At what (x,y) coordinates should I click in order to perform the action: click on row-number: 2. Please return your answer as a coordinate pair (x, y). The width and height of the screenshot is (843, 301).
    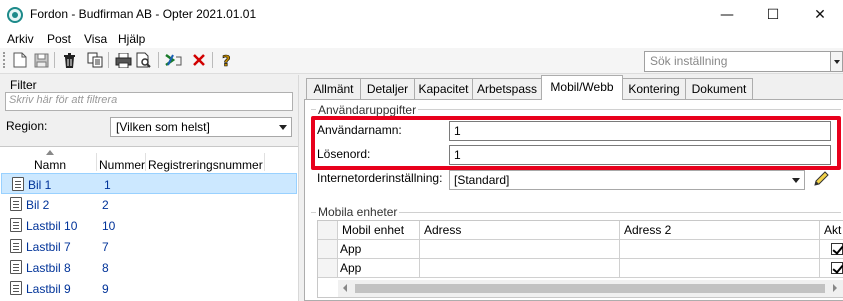
    Looking at the image, I should click on (105, 205).